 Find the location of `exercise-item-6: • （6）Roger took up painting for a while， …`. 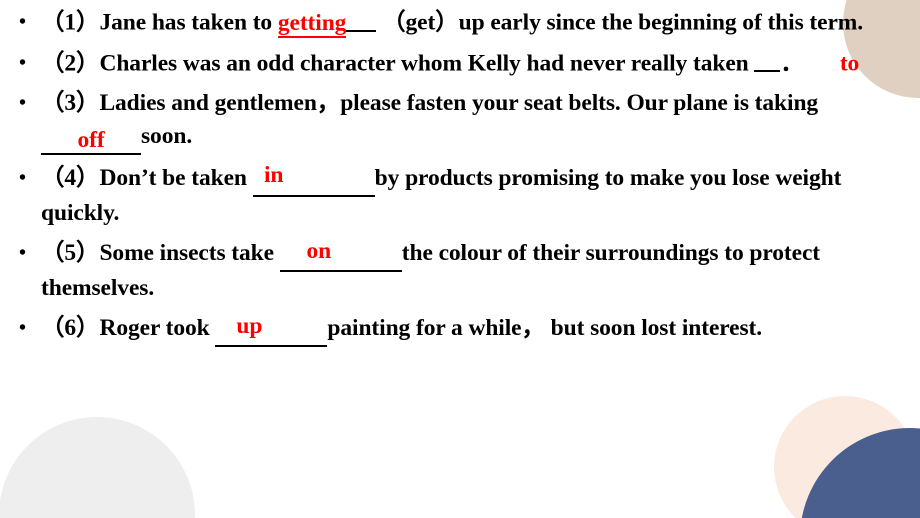

exercise-item-6: • （6）Roger took up painting for a while， … is located at coordinates (460, 329).